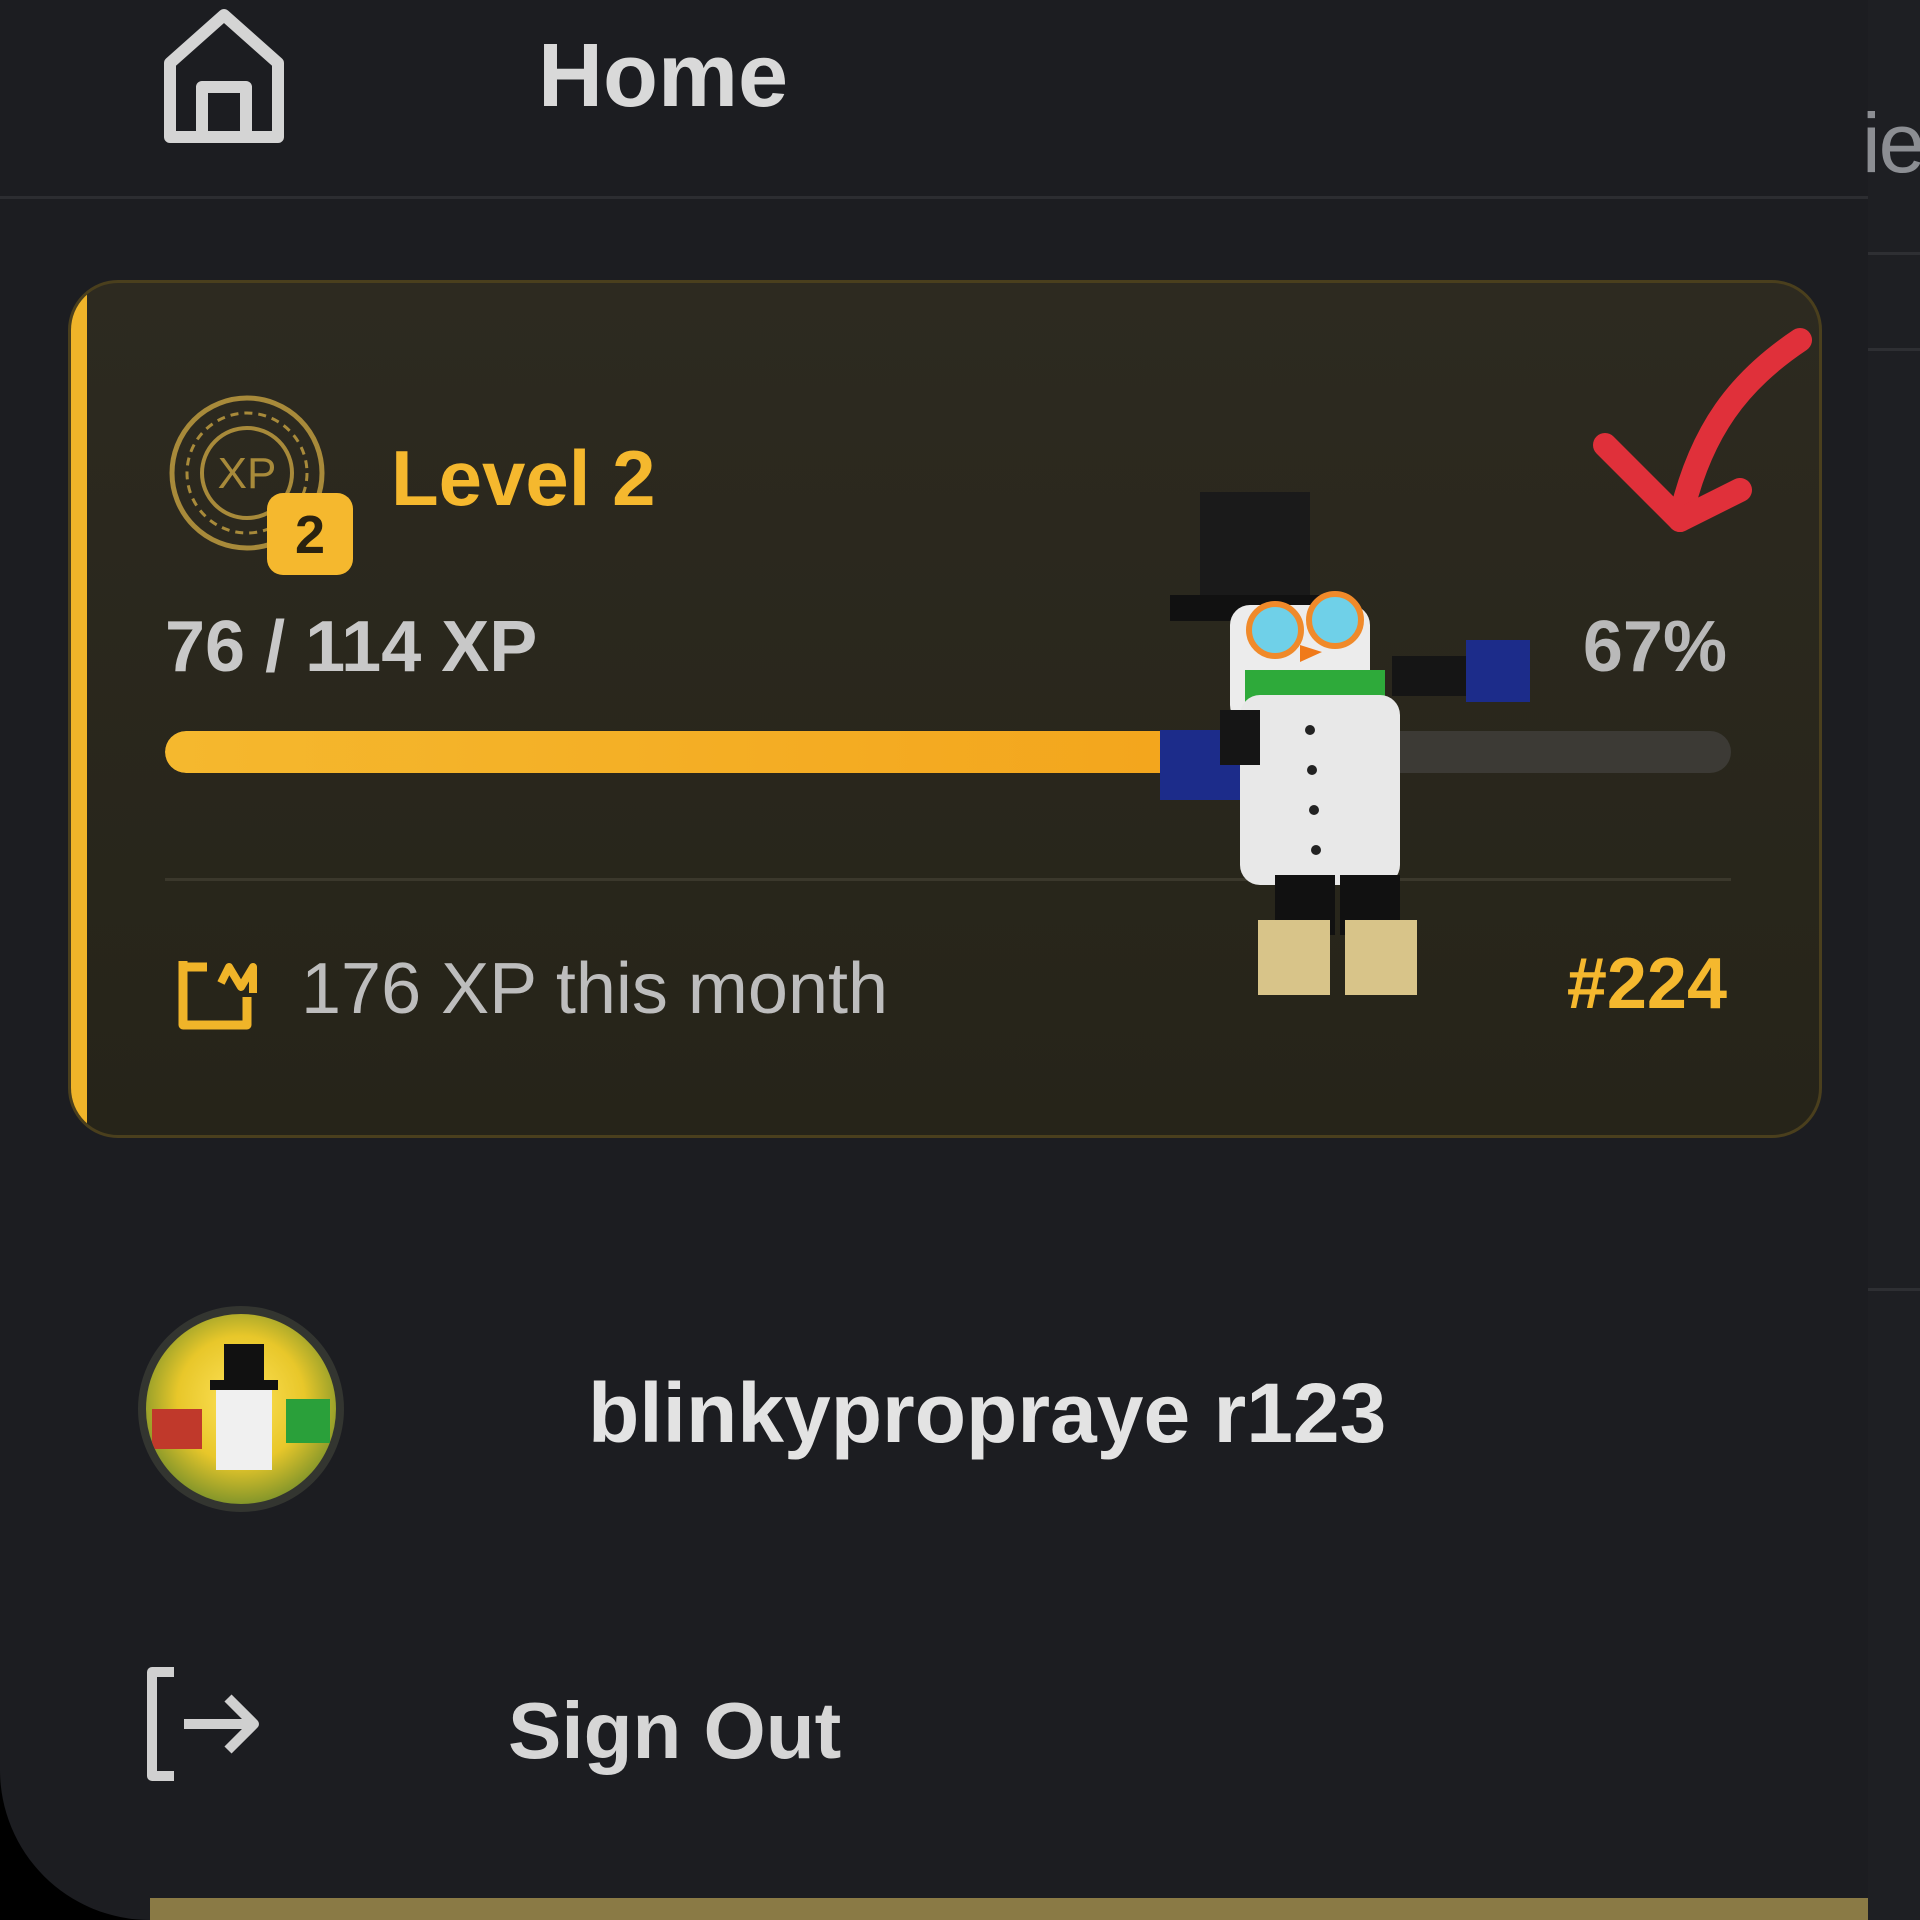 Image resolution: width=1920 pixels, height=1920 pixels. Describe the element at coordinates (1654, 647) in the screenshot. I see `xp-percent: 67%` at that location.